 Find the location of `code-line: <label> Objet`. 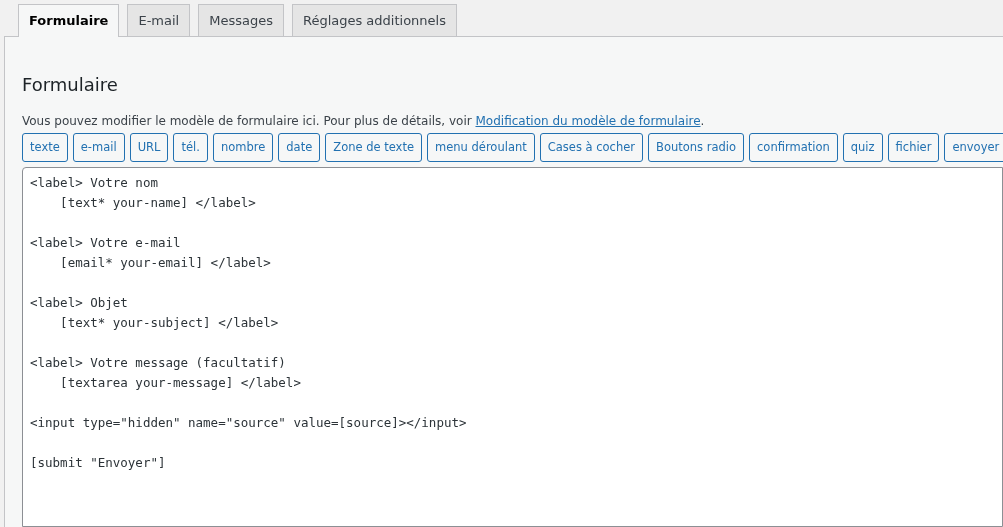

code-line: <label> Objet is located at coordinates (79, 303).